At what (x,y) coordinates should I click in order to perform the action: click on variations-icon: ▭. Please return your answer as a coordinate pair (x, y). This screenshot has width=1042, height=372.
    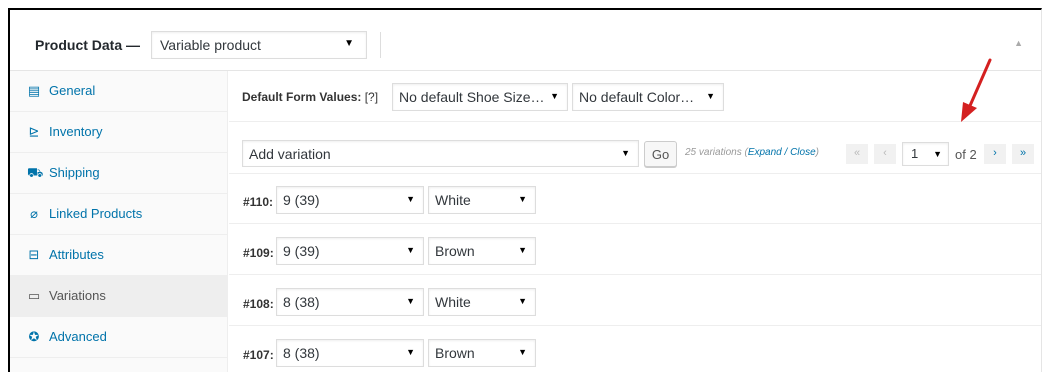
    Looking at the image, I should click on (34, 295).